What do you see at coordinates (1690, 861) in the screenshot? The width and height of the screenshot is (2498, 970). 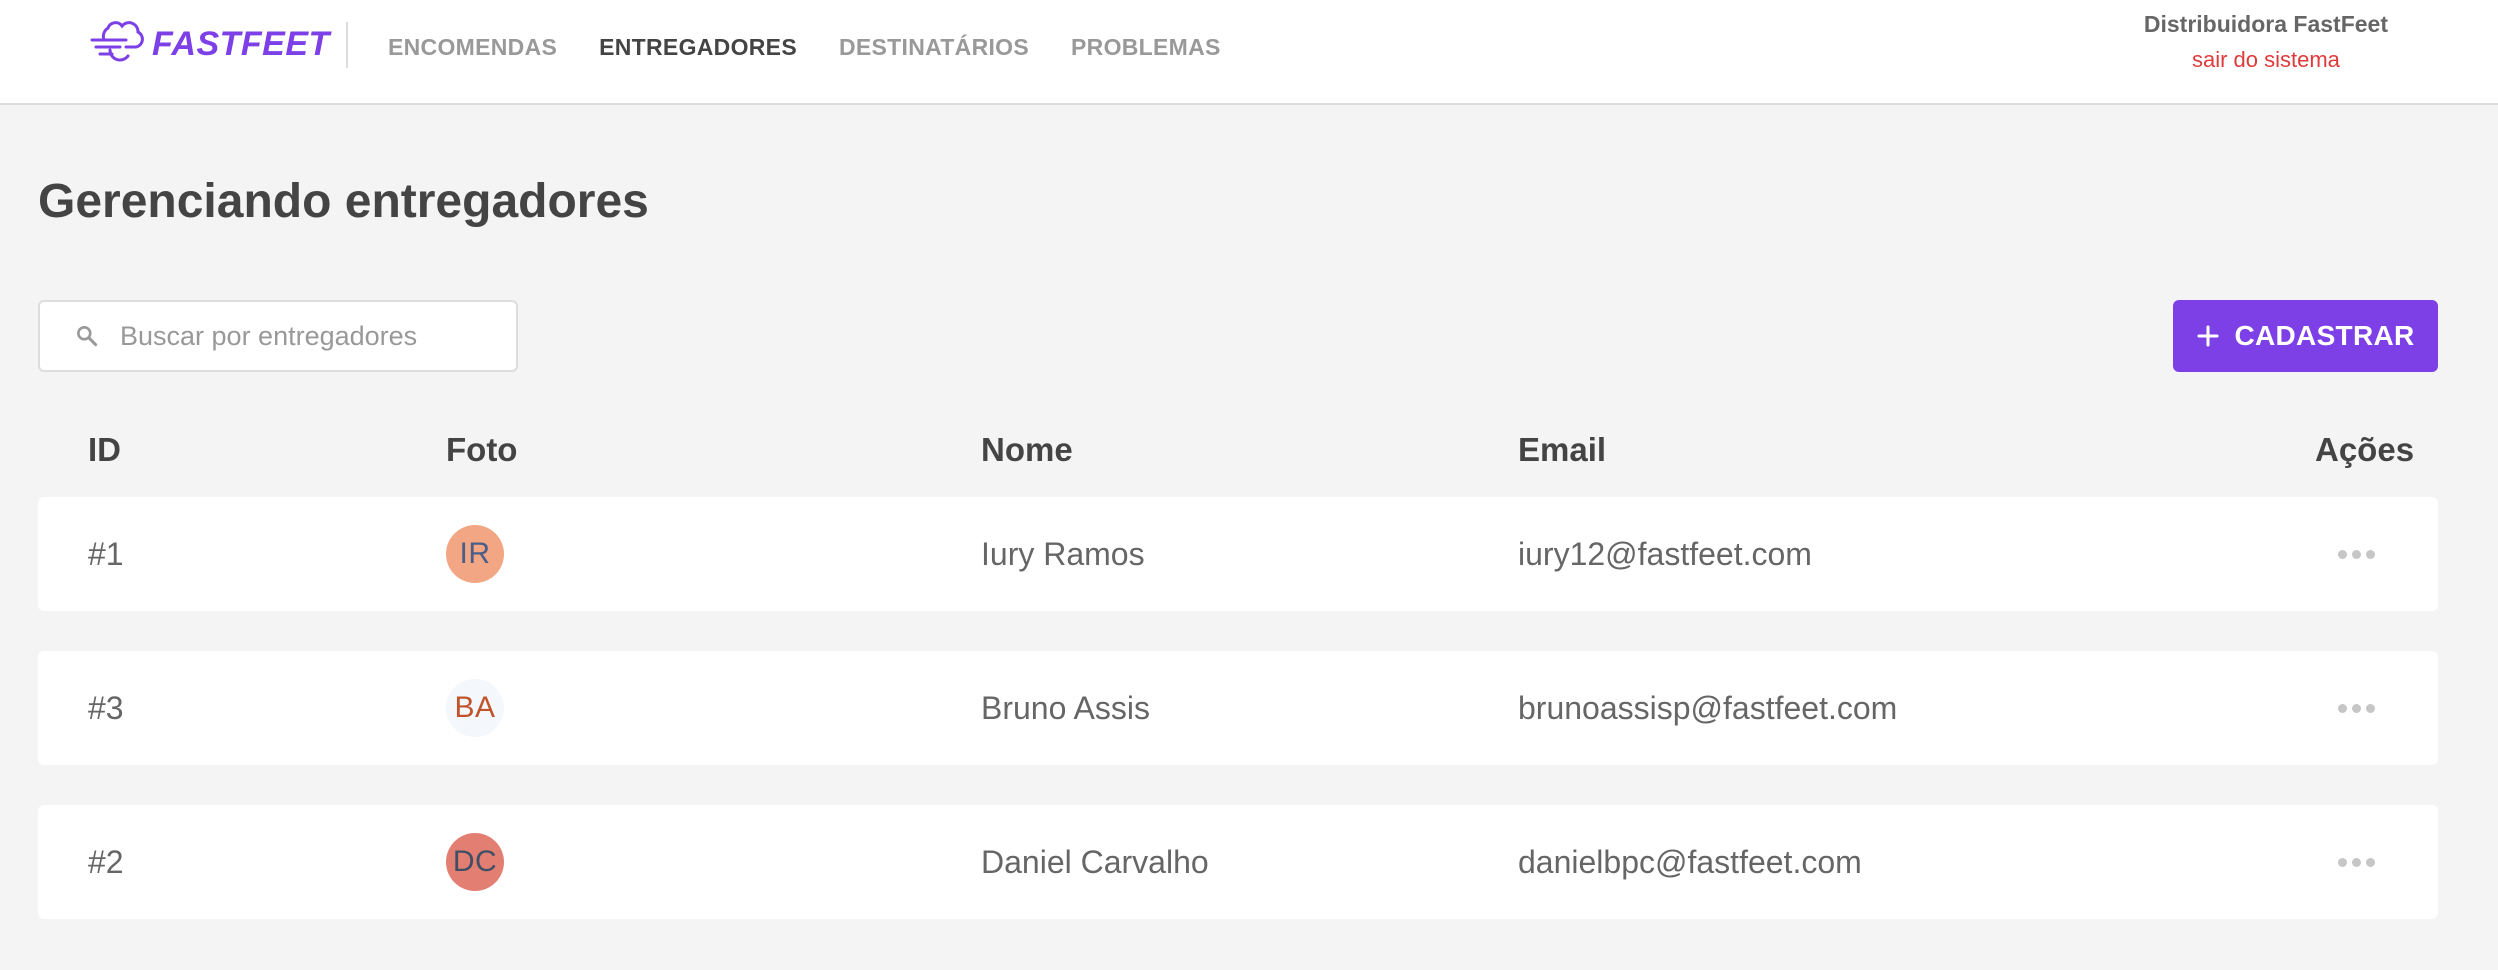 I see `row-email: danielbpc@fastfeet.com` at bounding box center [1690, 861].